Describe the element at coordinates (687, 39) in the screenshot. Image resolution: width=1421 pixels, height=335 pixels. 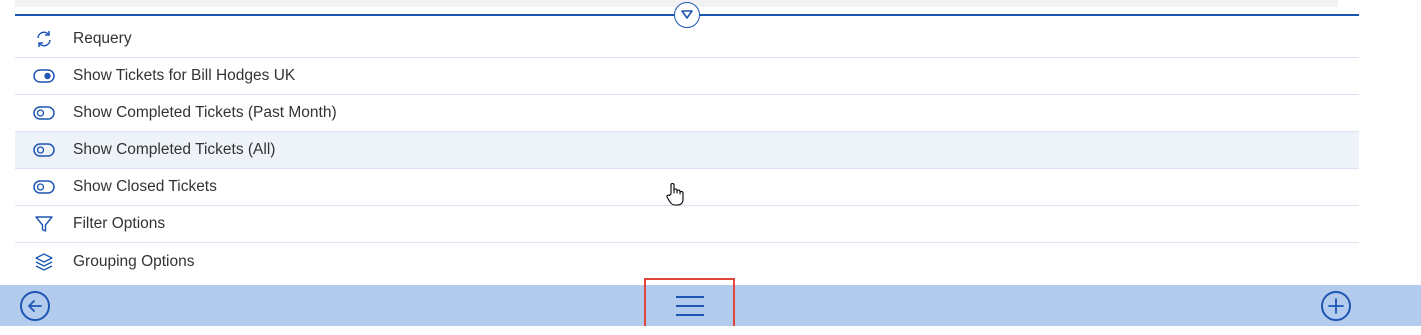
I see `menu-item-requery: Requery` at that location.